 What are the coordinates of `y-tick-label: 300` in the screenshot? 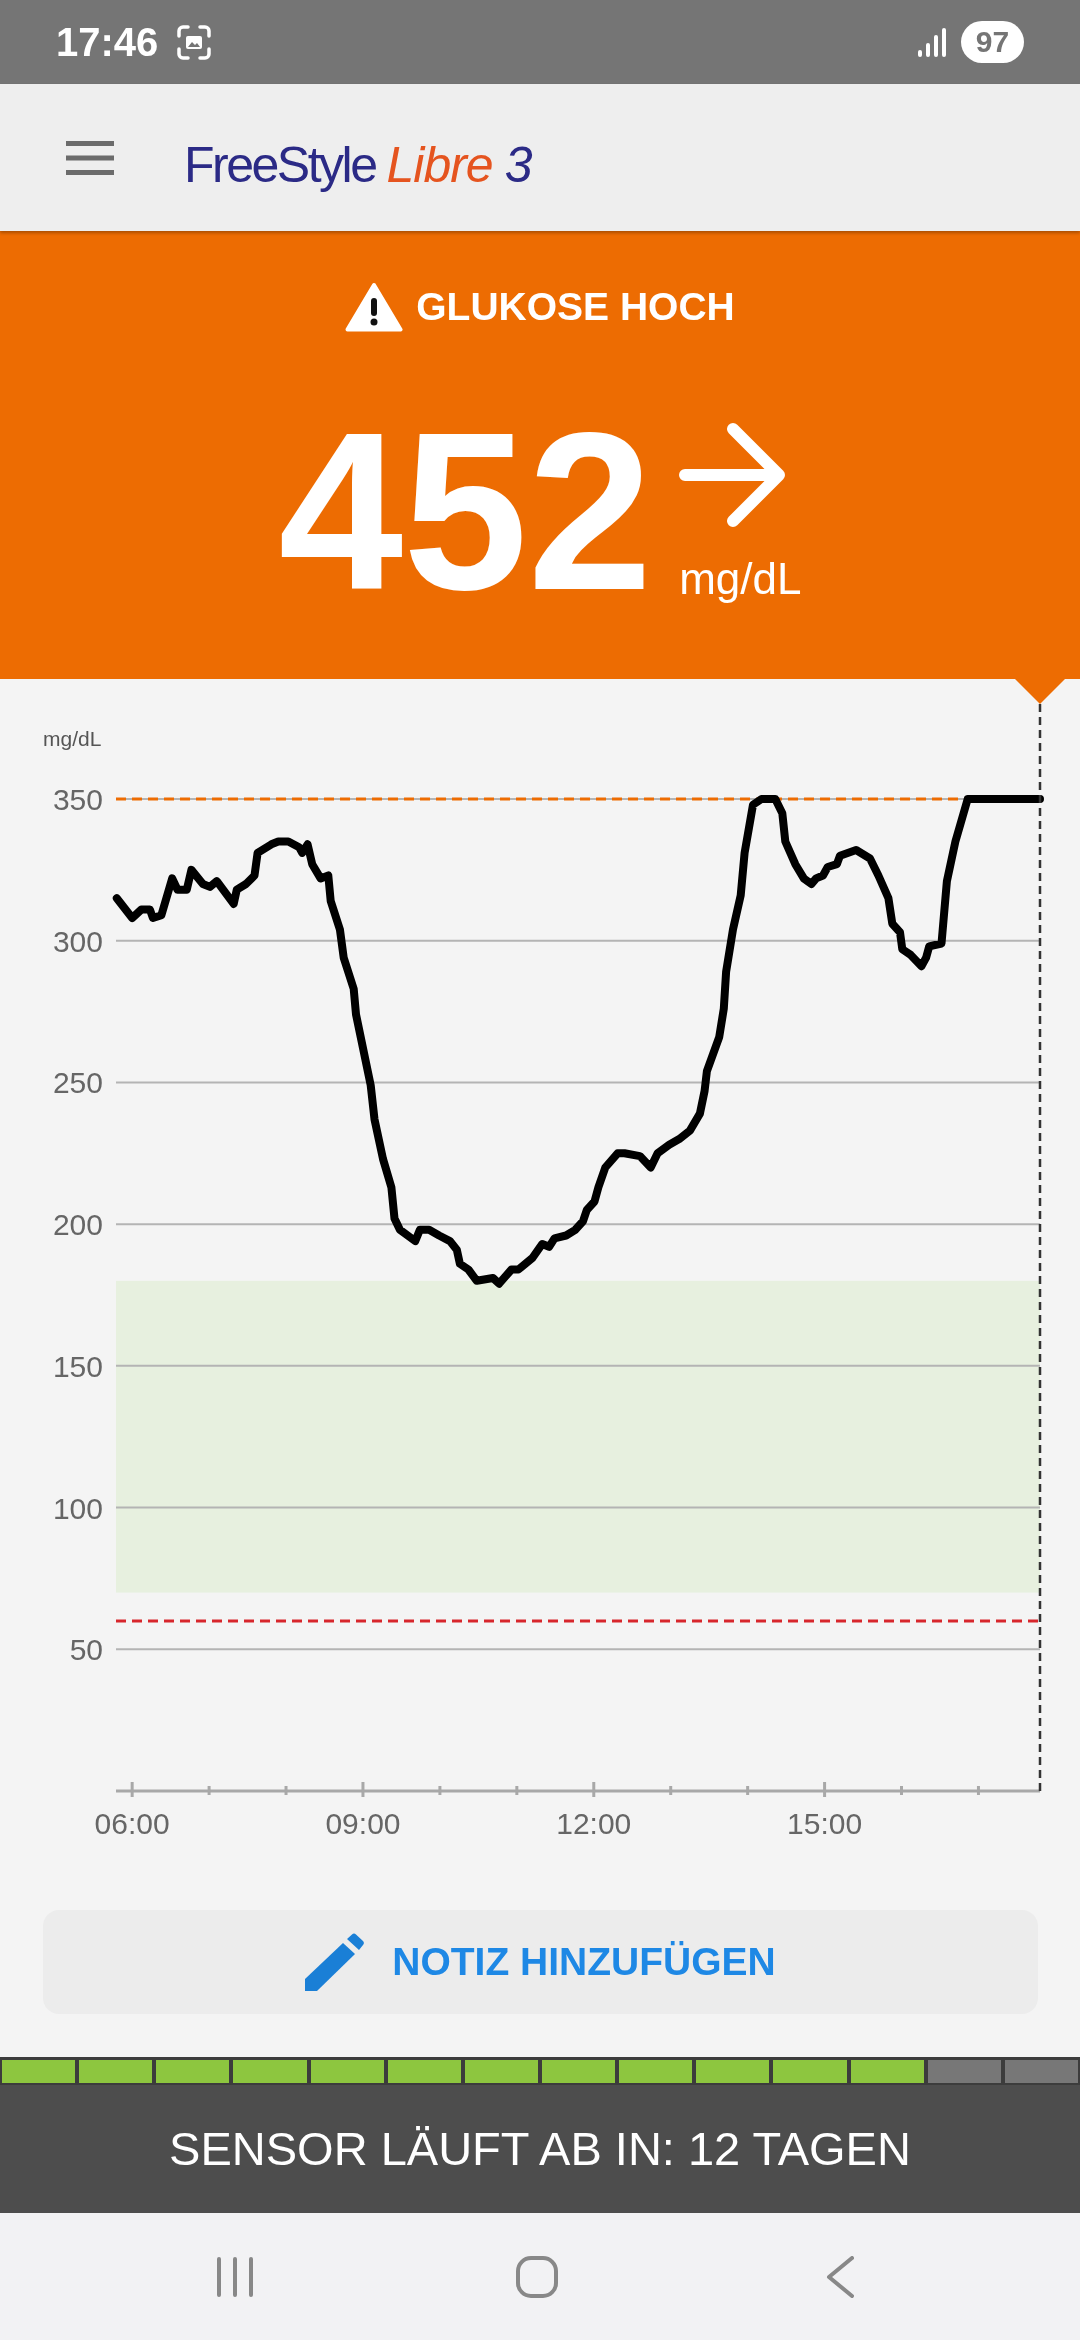 It's located at (77, 941).